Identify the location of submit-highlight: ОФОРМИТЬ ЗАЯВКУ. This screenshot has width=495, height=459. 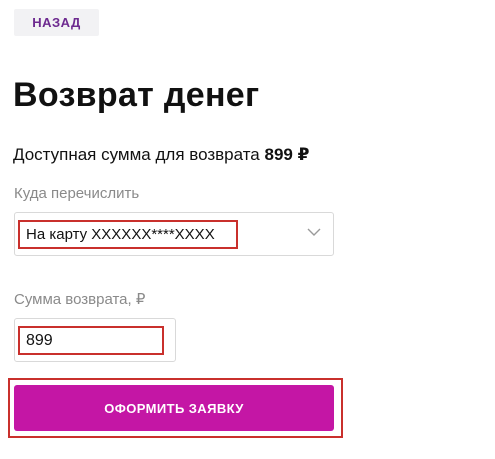
(175, 408).